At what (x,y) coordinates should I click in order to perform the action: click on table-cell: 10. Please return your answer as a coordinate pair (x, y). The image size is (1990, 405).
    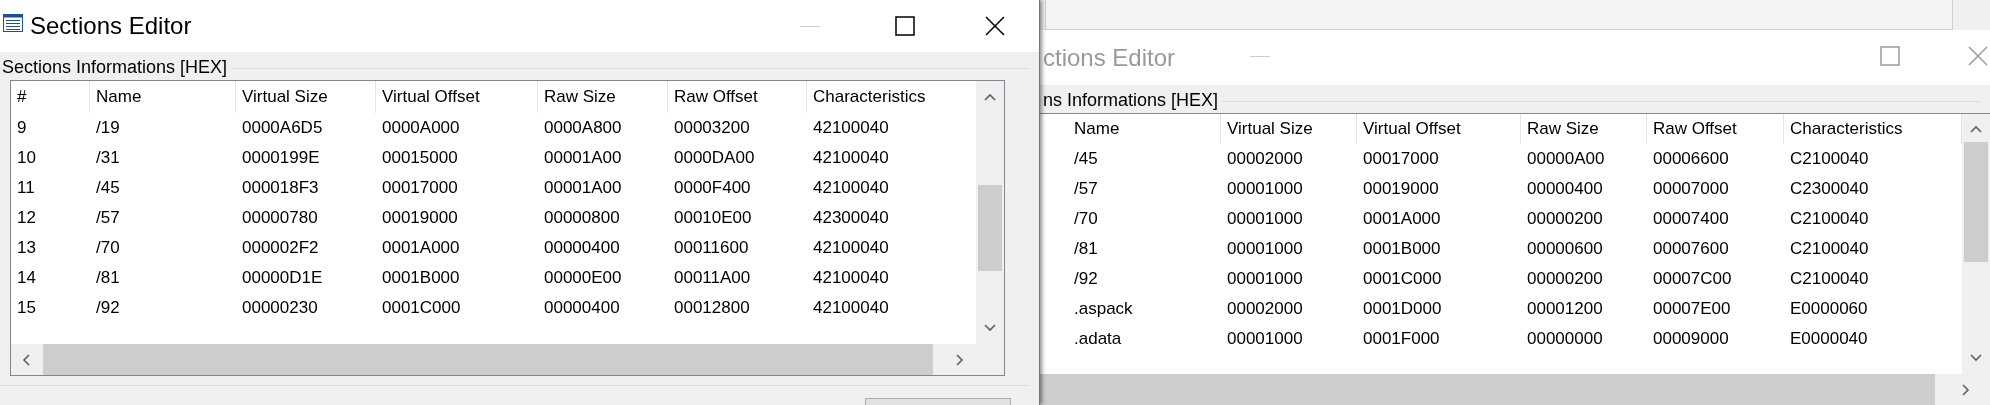
    Looking at the image, I should click on (26, 157).